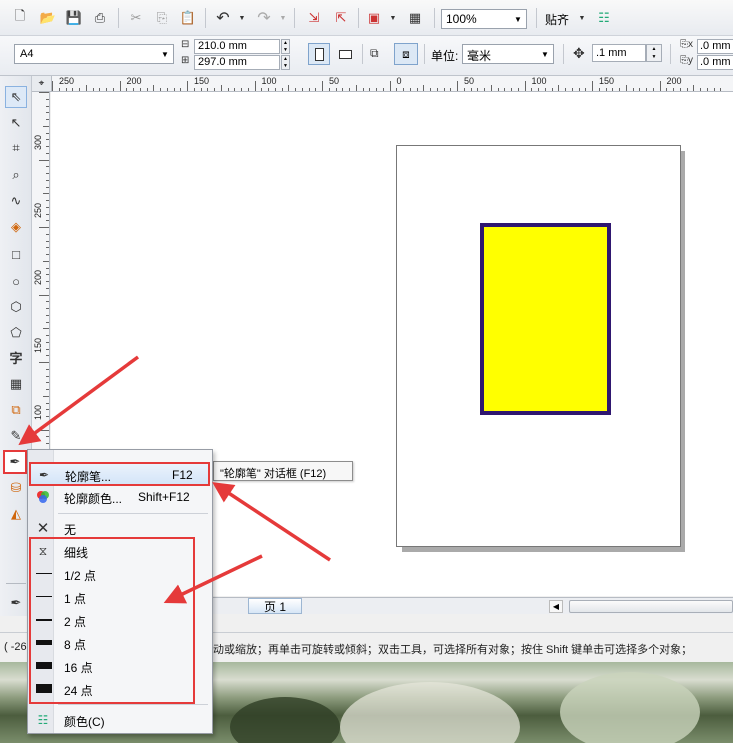  What do you see at coordinates (16, 357) in the screenshot?
I see `text-tool-icon: 字` at bounding box center [16, 357].